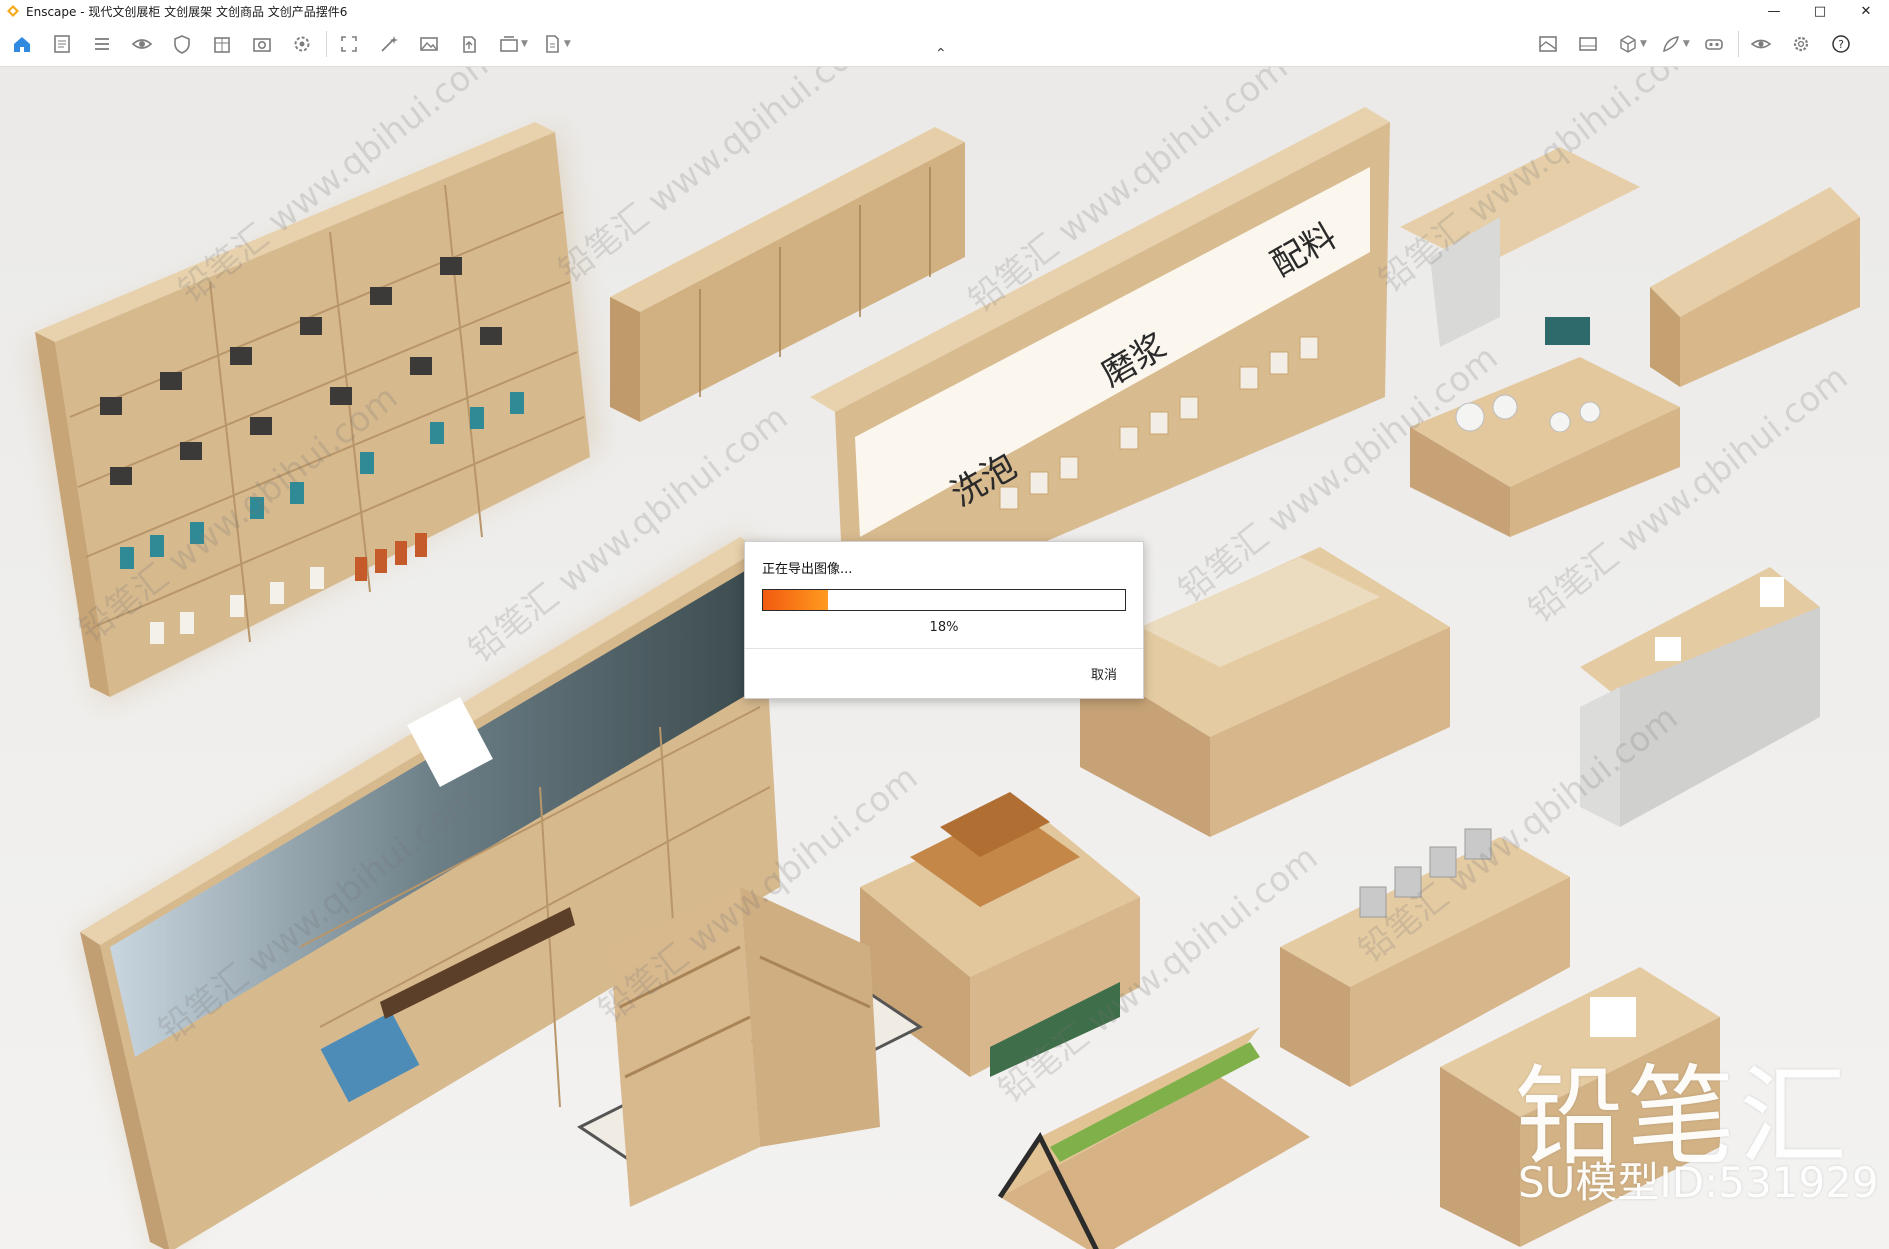  I want to click on gear-wheel-button, so click(302, 44).